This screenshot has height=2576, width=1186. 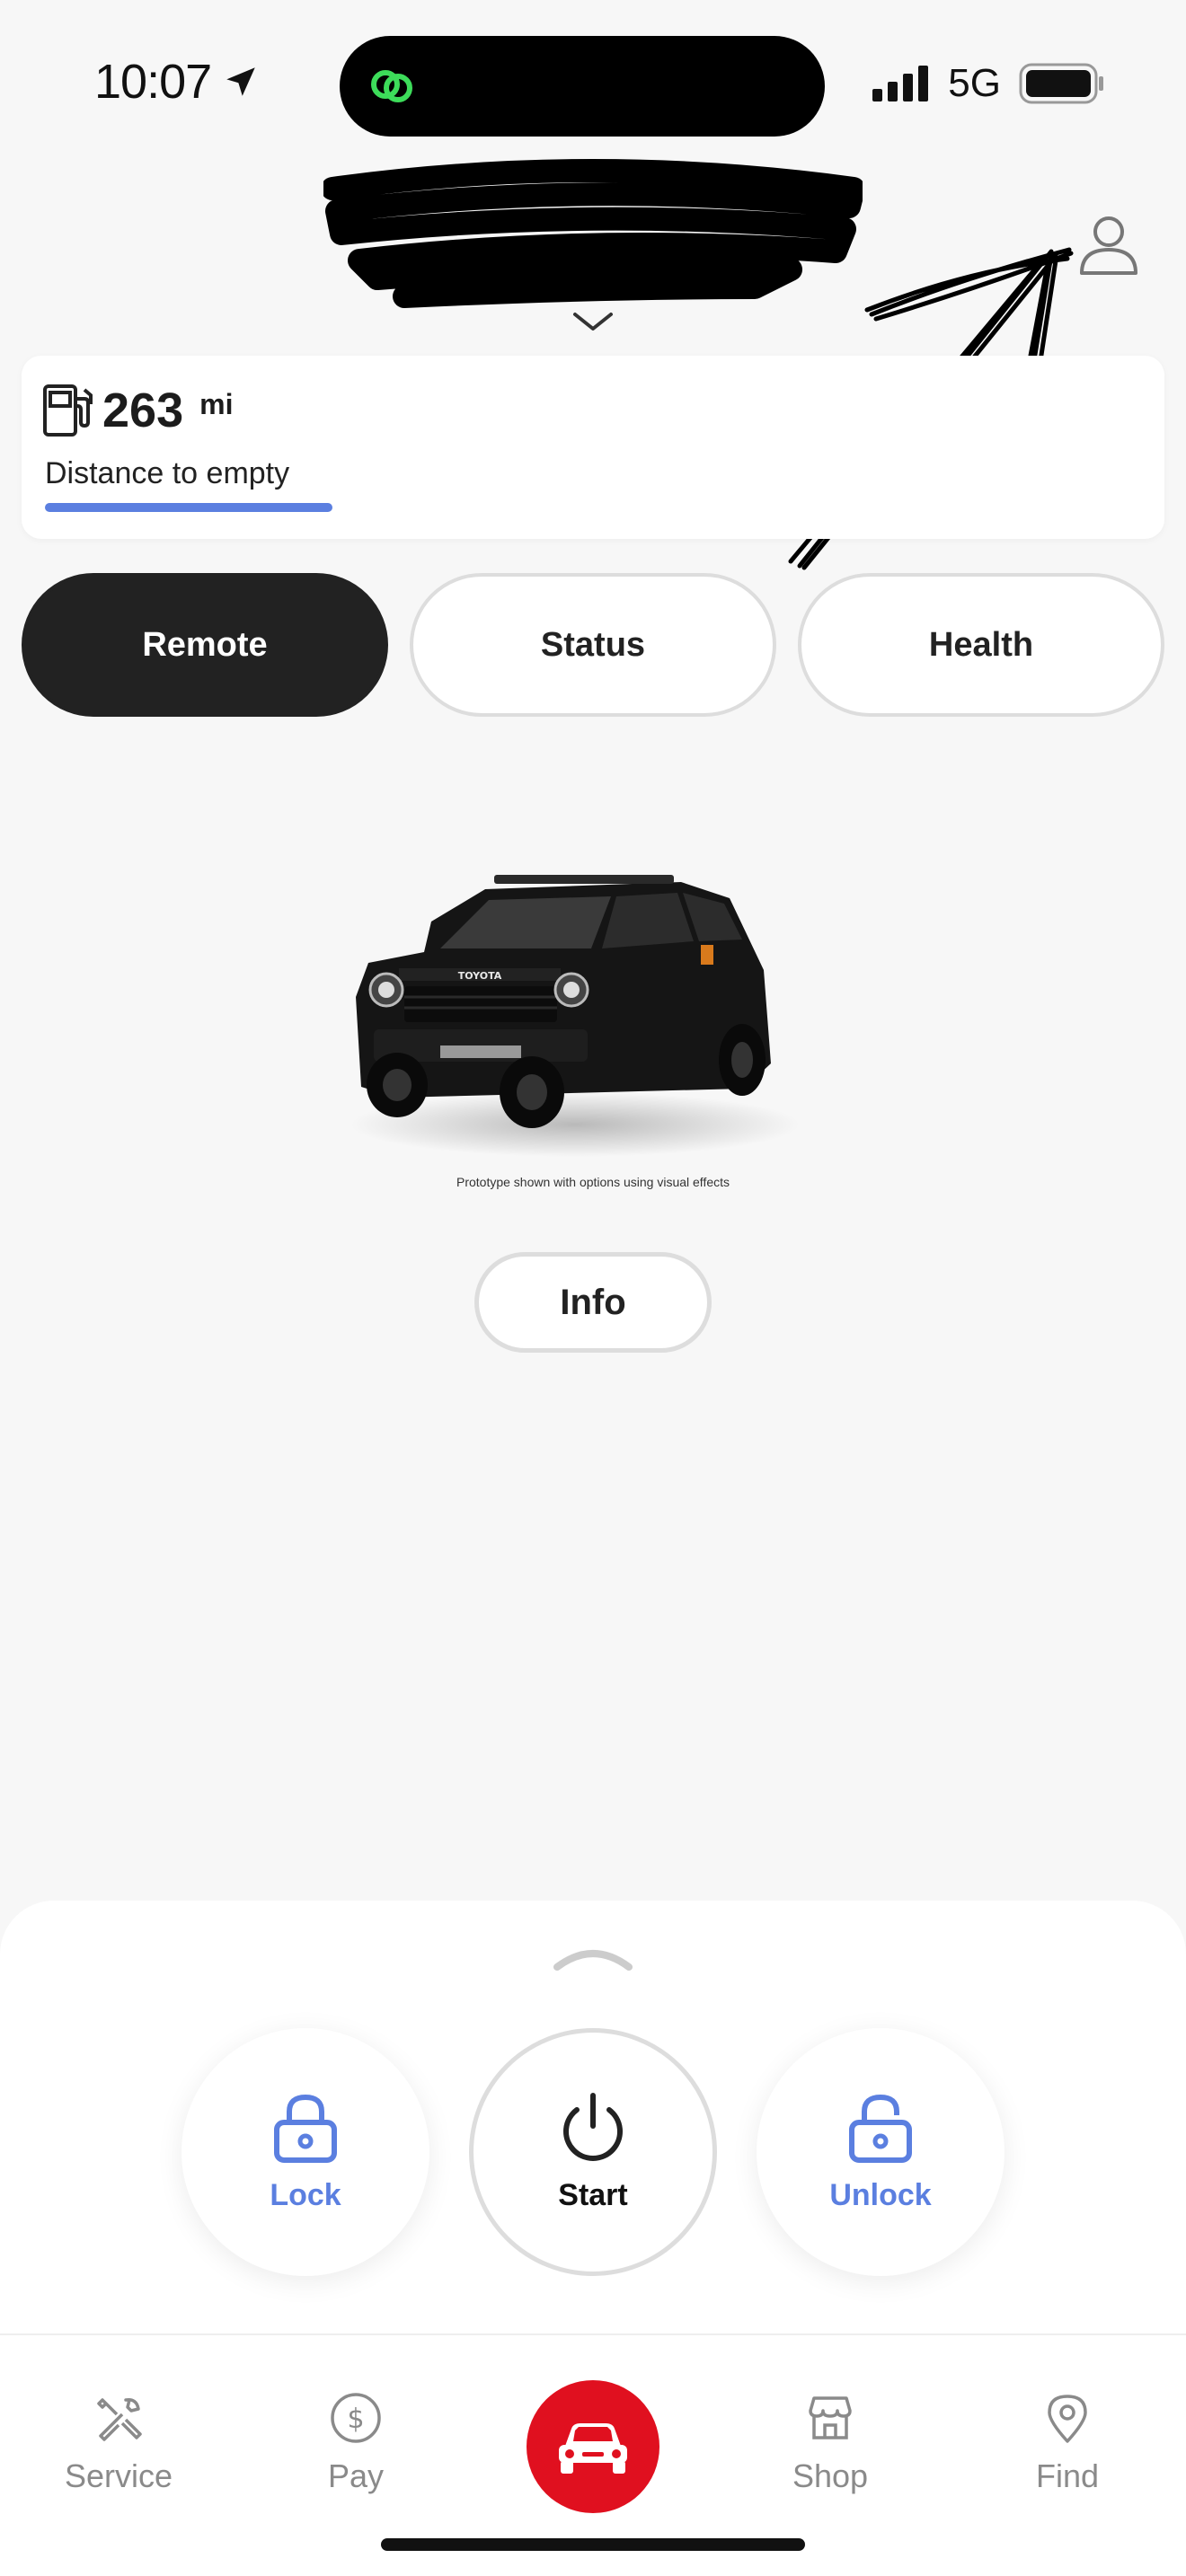 I want to click on network-type: 5G, so click(x=975, y=83).